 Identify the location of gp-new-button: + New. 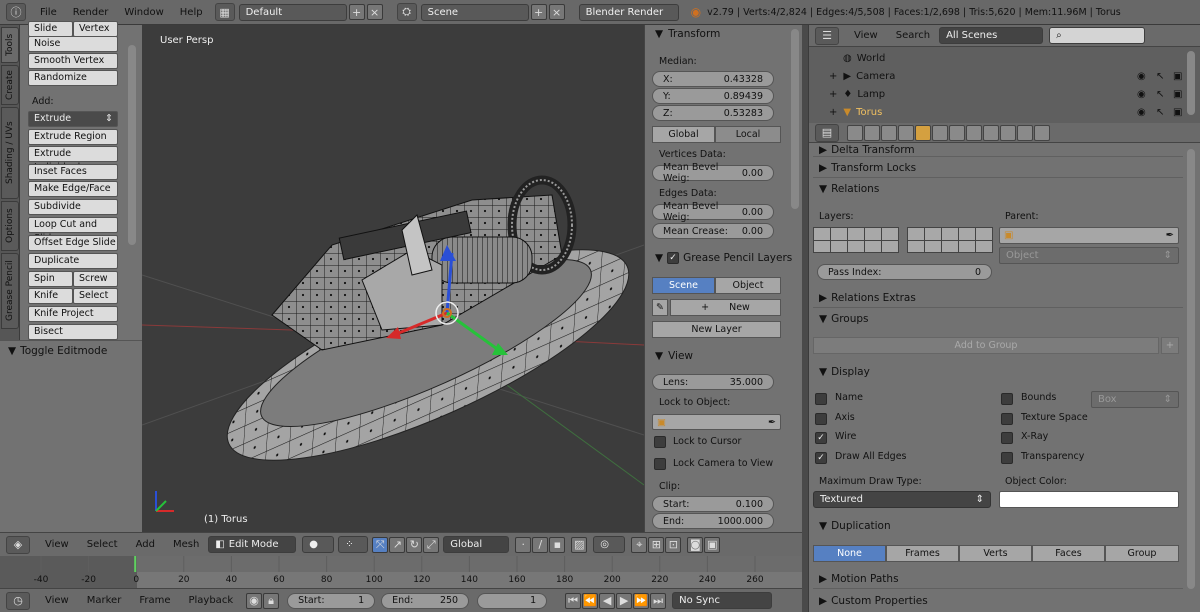
(725, 307).